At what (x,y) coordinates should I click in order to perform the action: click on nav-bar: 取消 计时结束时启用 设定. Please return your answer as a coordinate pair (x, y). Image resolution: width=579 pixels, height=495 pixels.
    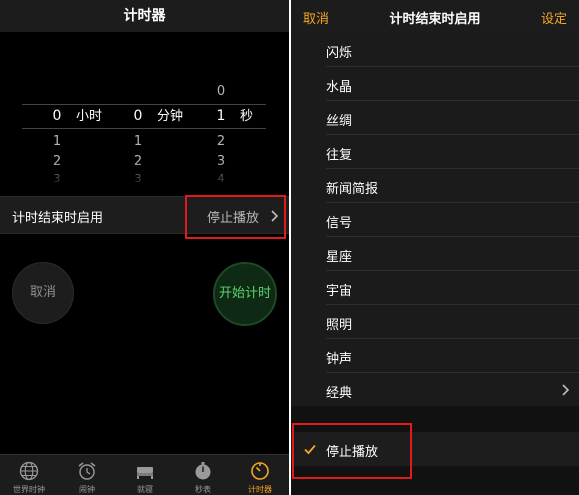
    Looking at the image, I should click on (435, 16).